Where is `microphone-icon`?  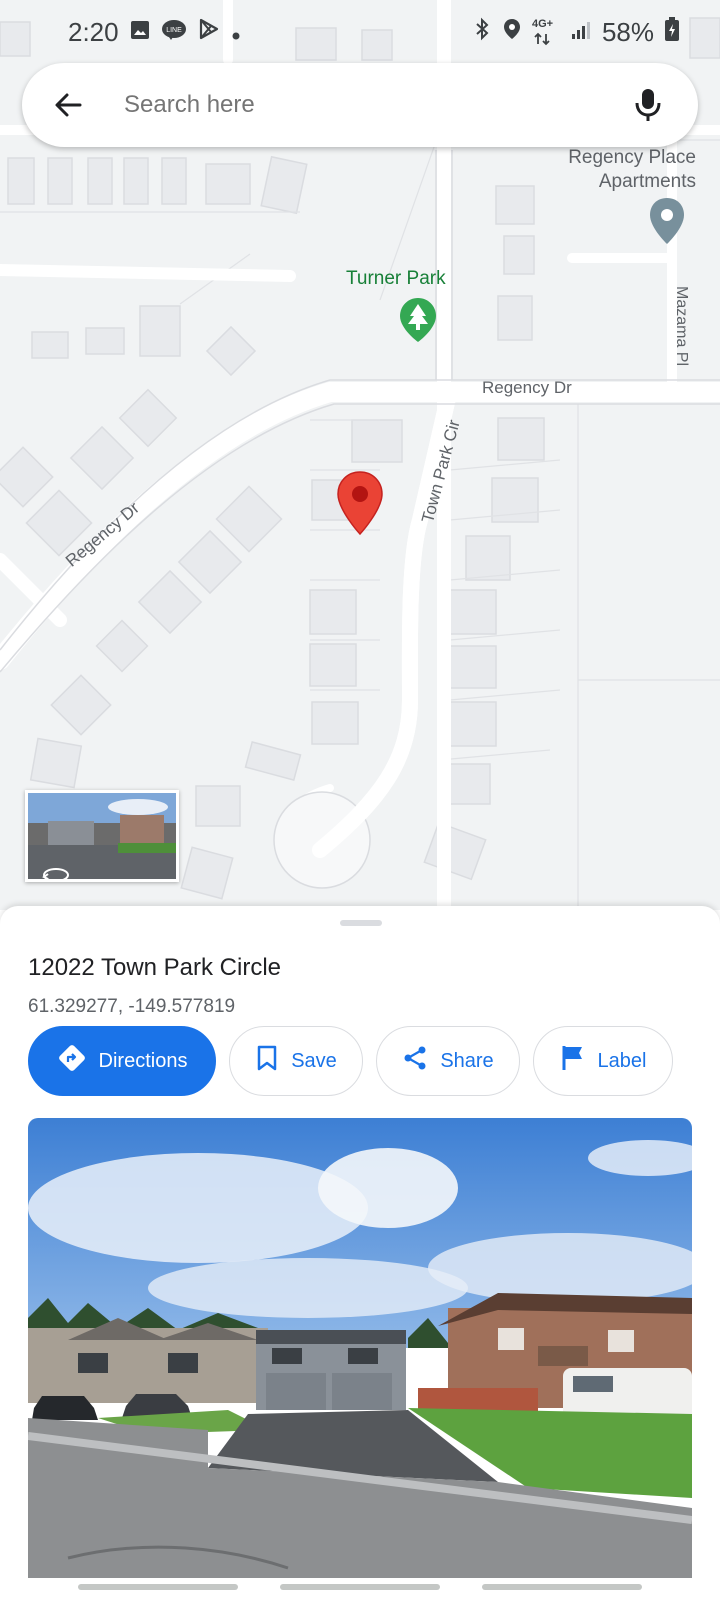
microphone-icon is located at coordinates (648, 105).